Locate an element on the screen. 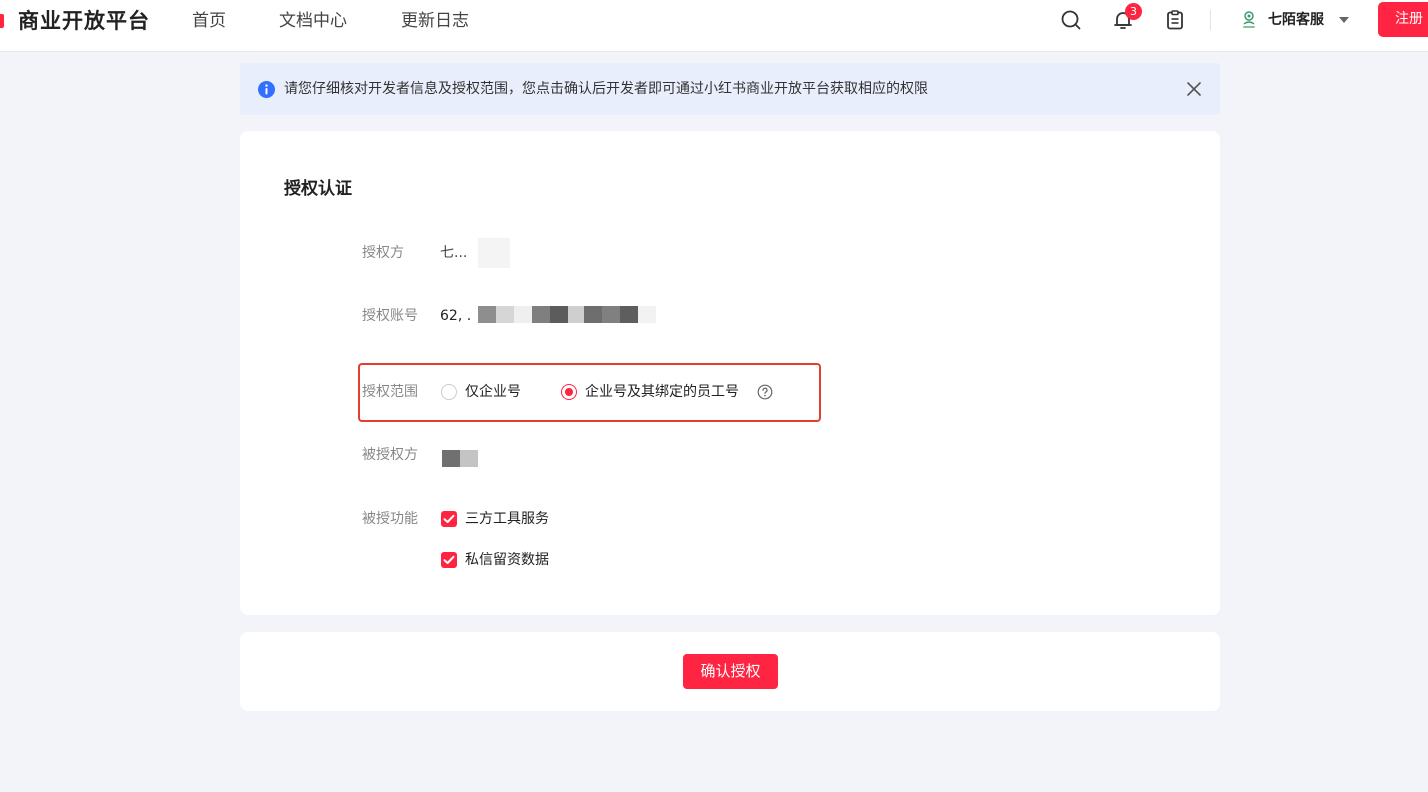  scope-radio-enterprise-and-staff is located at coordinates (569, 392).